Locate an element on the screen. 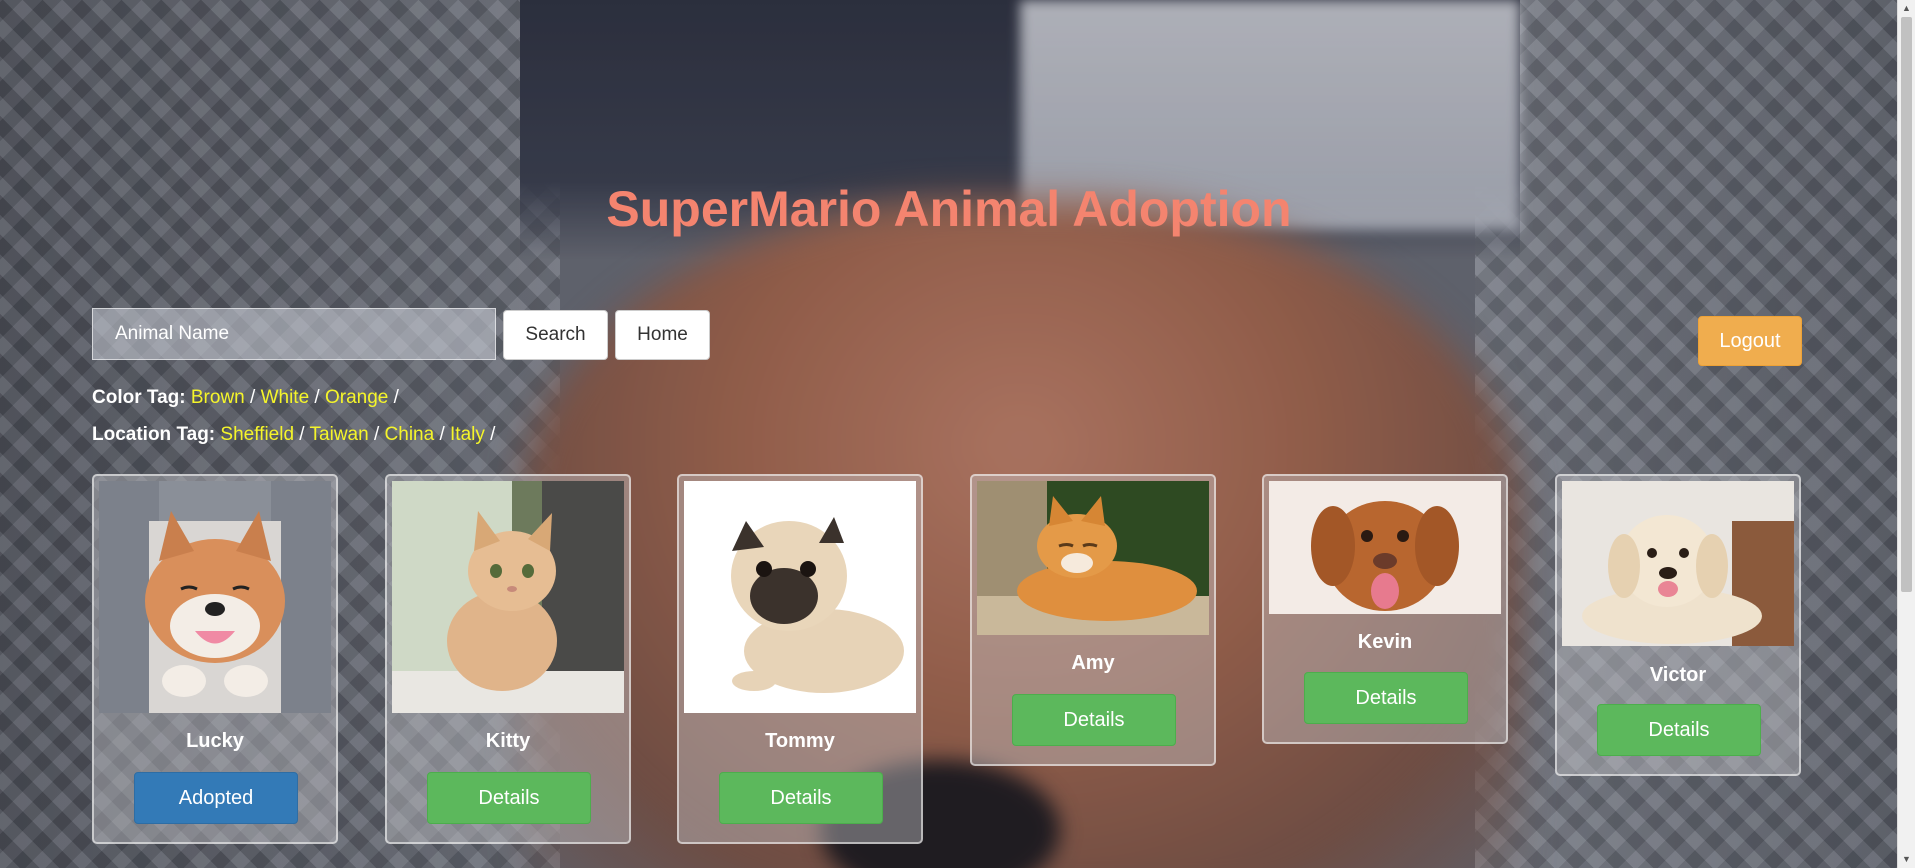  animal-card: Lucky Adopted is located at coordinates (215, 659).